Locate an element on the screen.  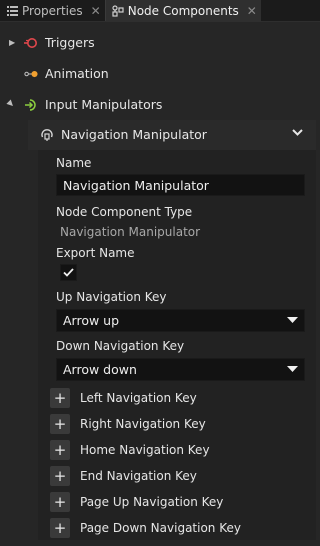
expand-arrow-icon: ▶ is located at coordinates (12, 42).